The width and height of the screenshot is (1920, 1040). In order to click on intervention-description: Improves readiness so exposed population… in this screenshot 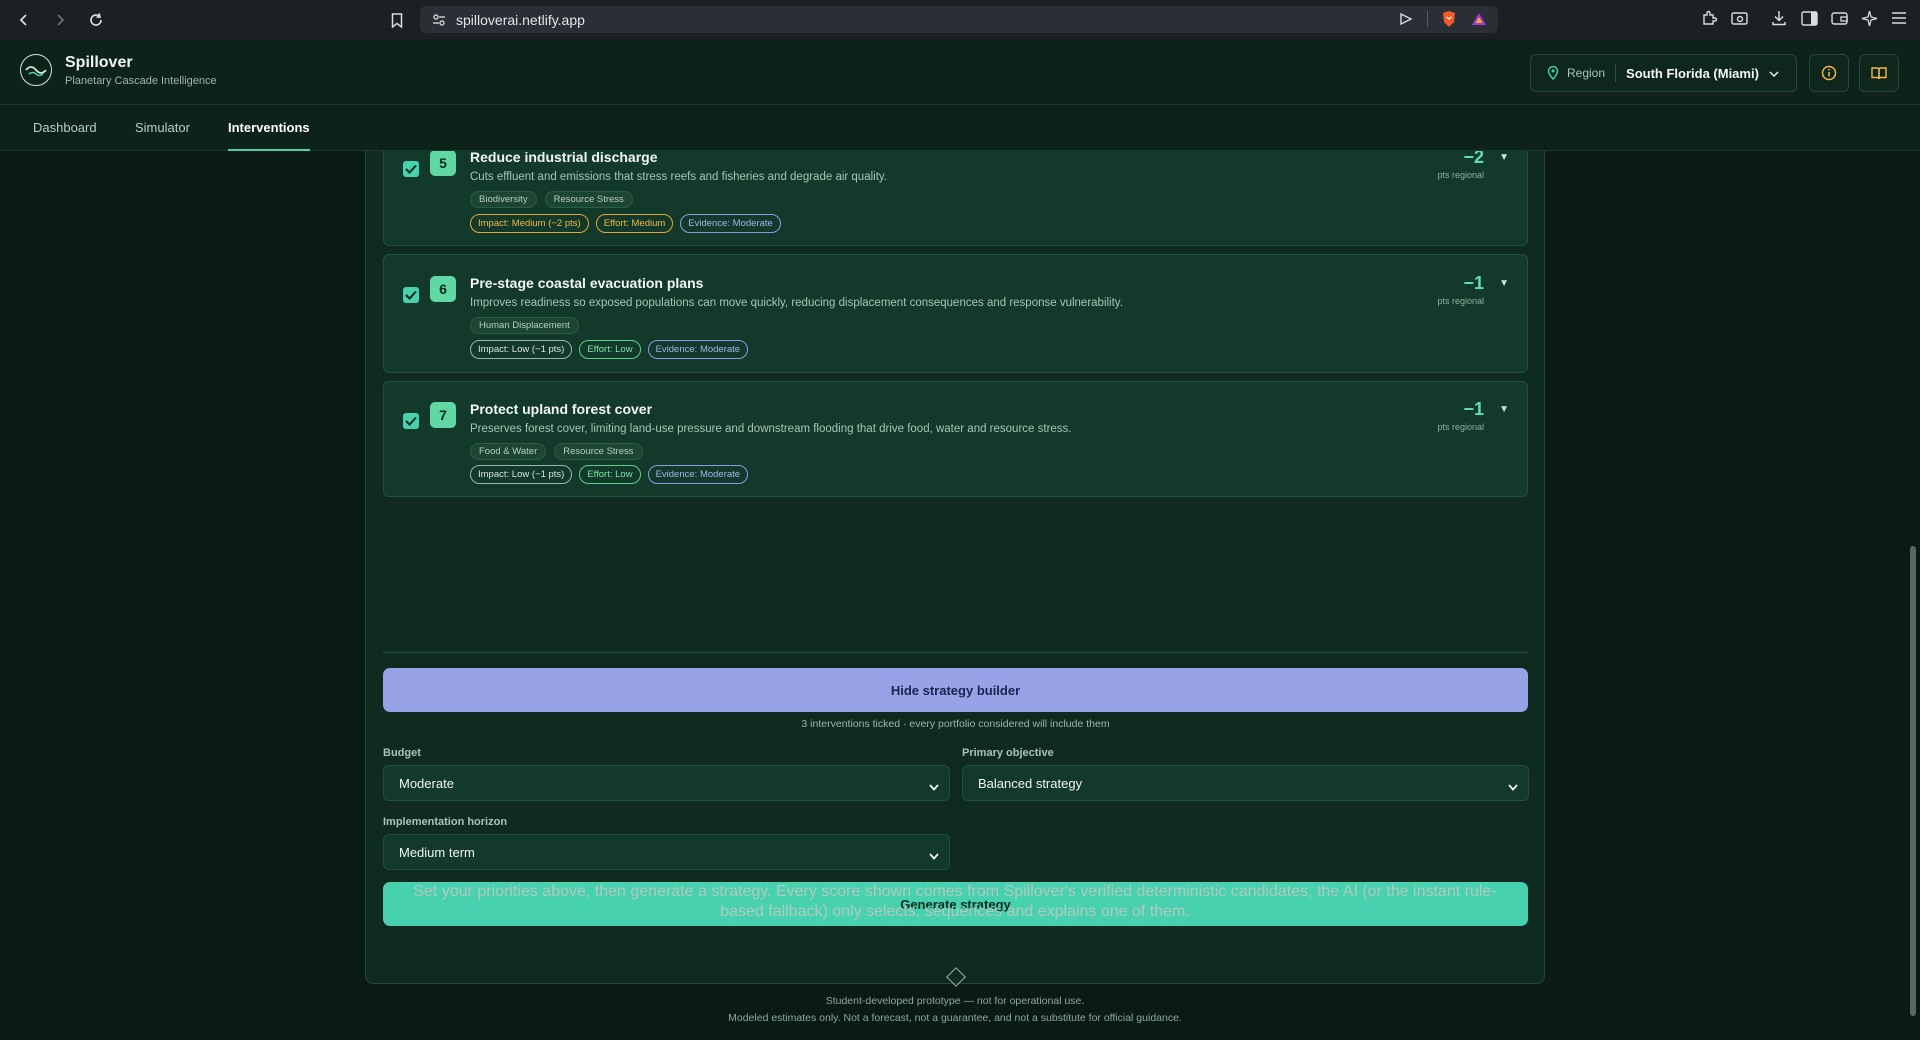, I will do `click(796, 303)`.